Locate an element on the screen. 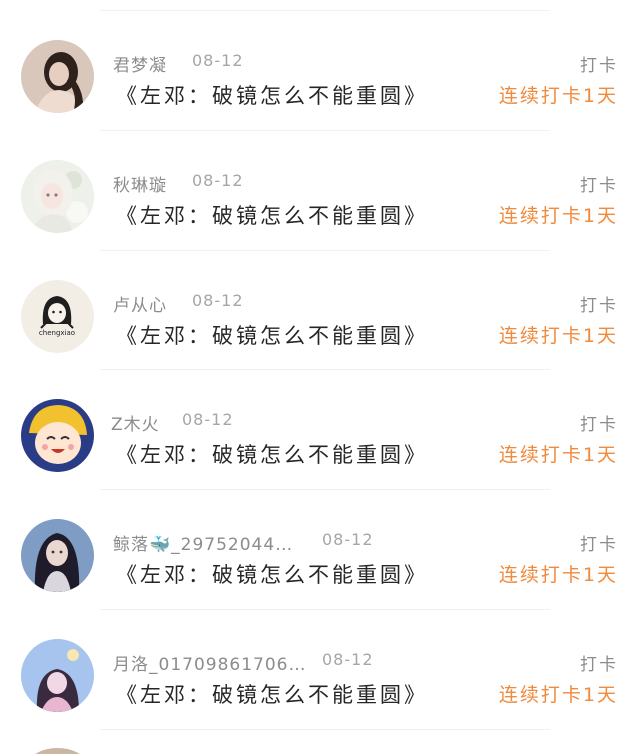  avatar-photo-girl-dark-icon is located at coordinates (57, 76).